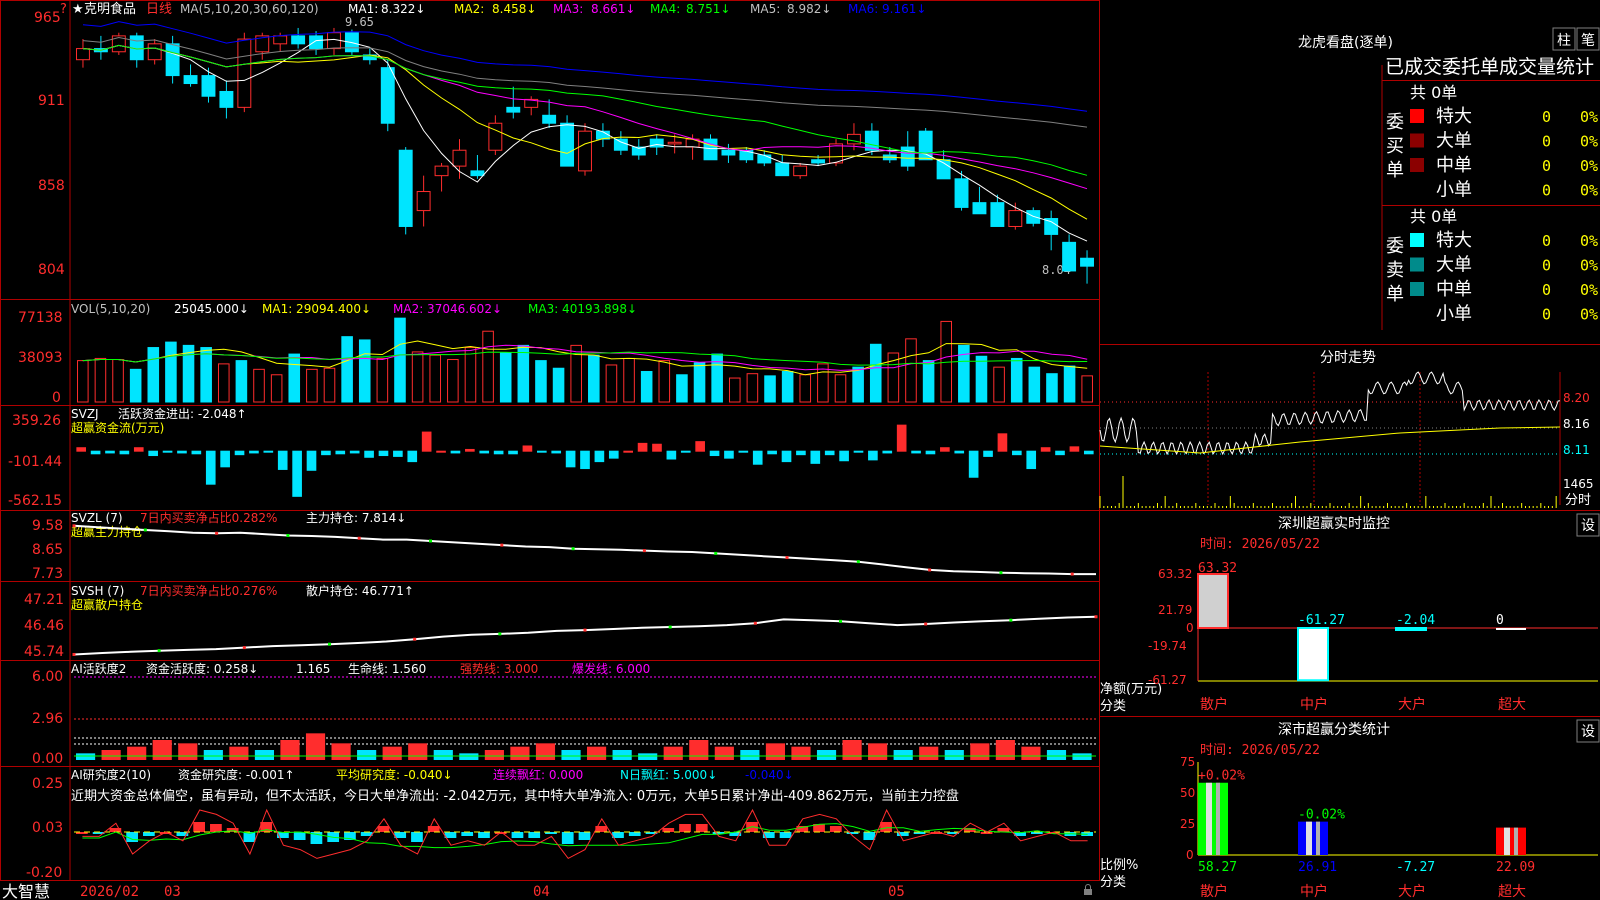  I want to click on capital-flow-chart, so click(585, 460).